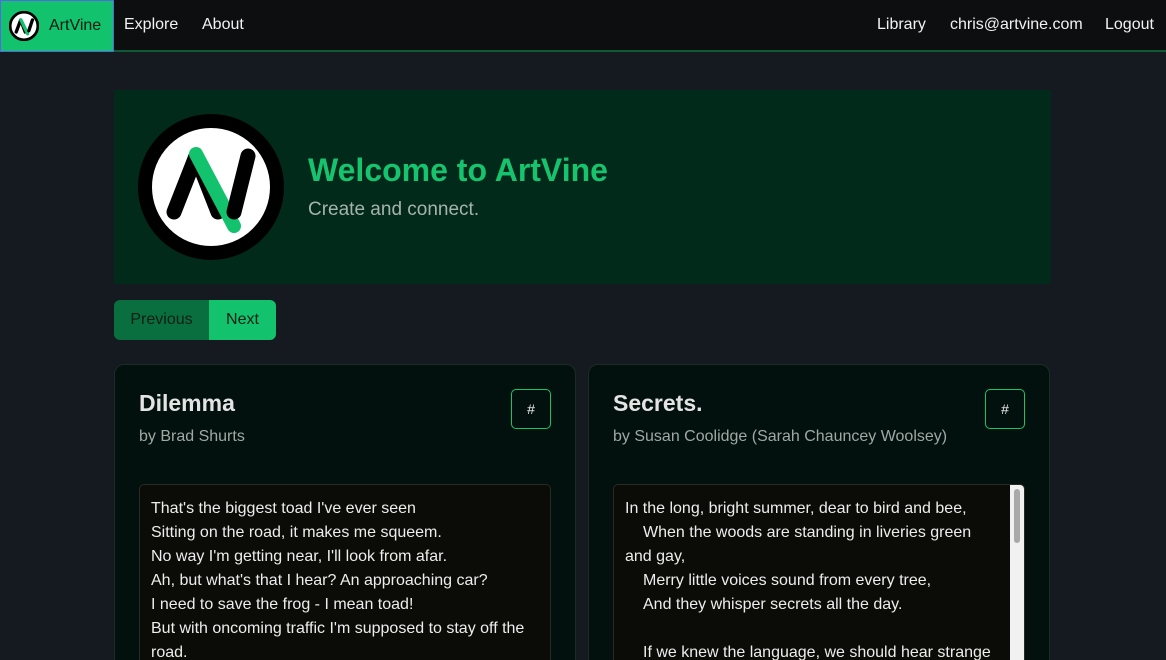 This screenshot has height=660, width=1166. I want to click on artvine-logo-icon, so click(24, 26).